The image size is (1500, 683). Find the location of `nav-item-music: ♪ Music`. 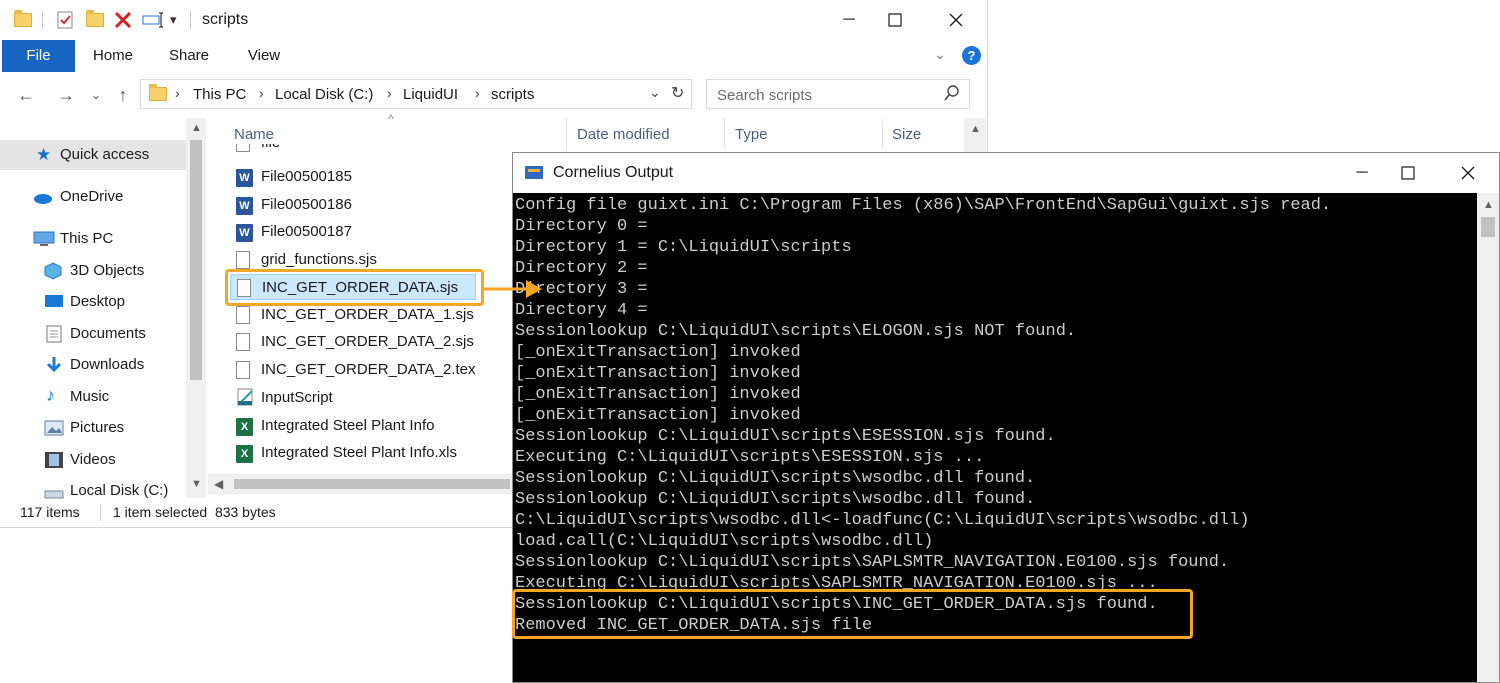

nav-item-music: ♪ Music is located at coordinates (93, 397).